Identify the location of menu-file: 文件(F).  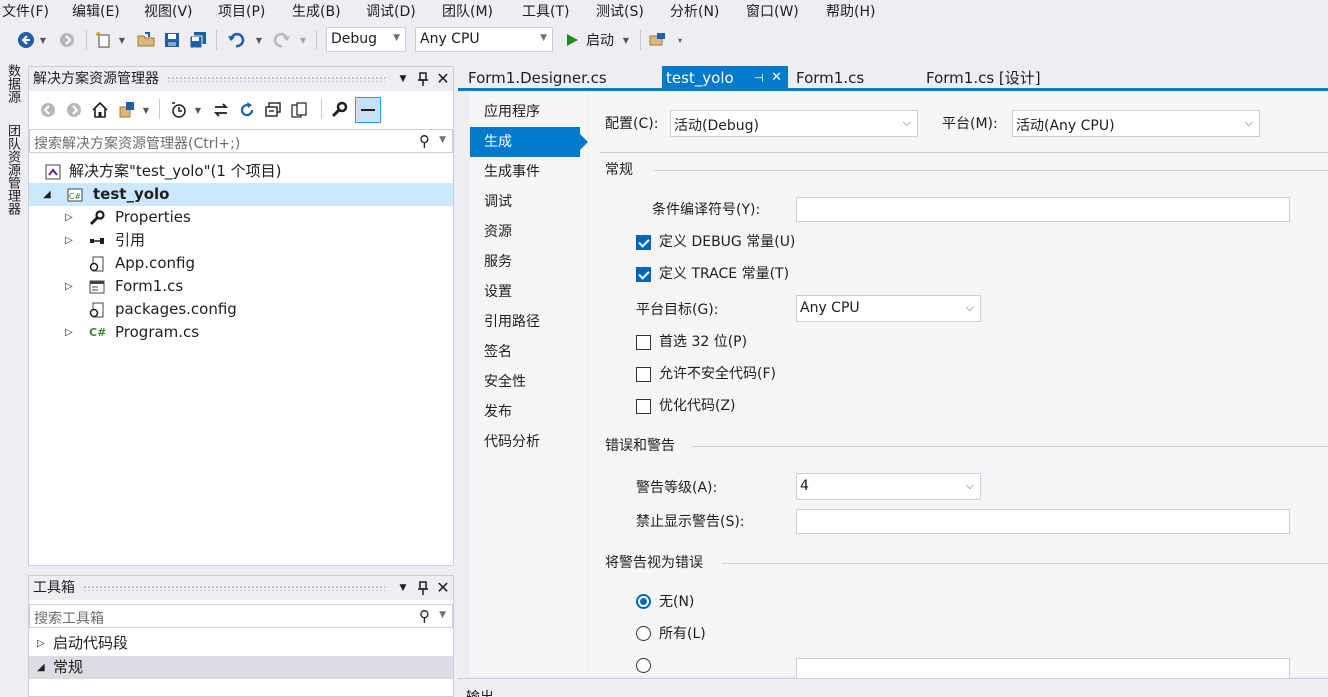
(25, 12).